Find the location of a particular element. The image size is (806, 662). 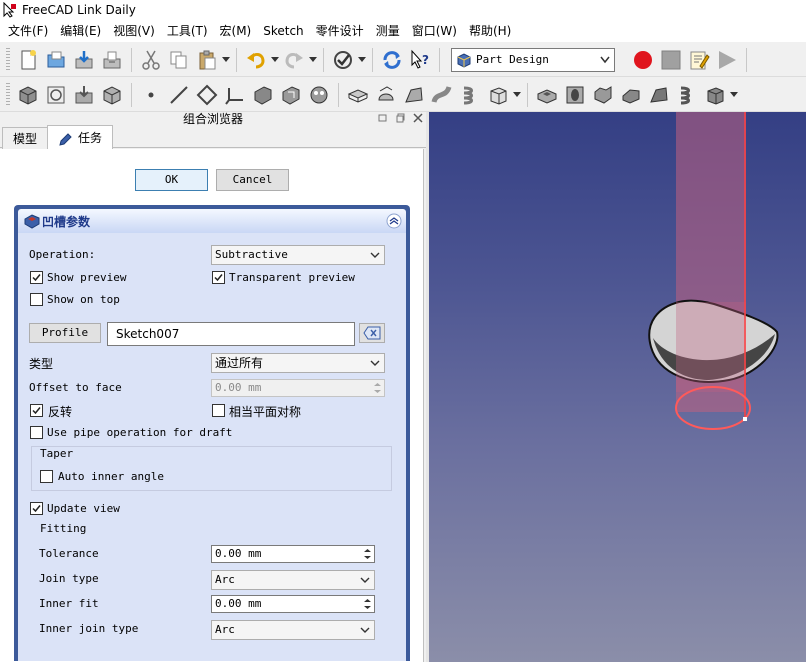

pad-button is located at coordinates (358, 95).